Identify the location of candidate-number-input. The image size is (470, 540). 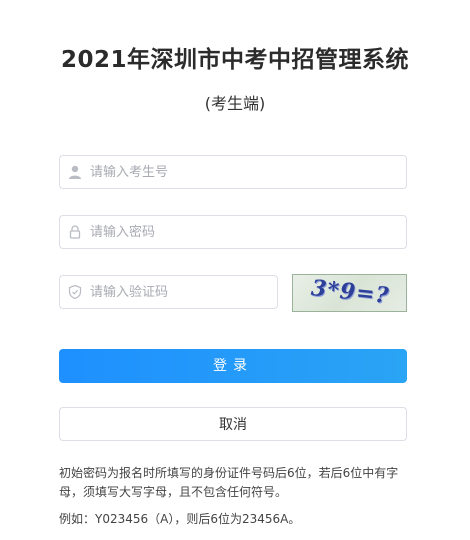
(245, 172).